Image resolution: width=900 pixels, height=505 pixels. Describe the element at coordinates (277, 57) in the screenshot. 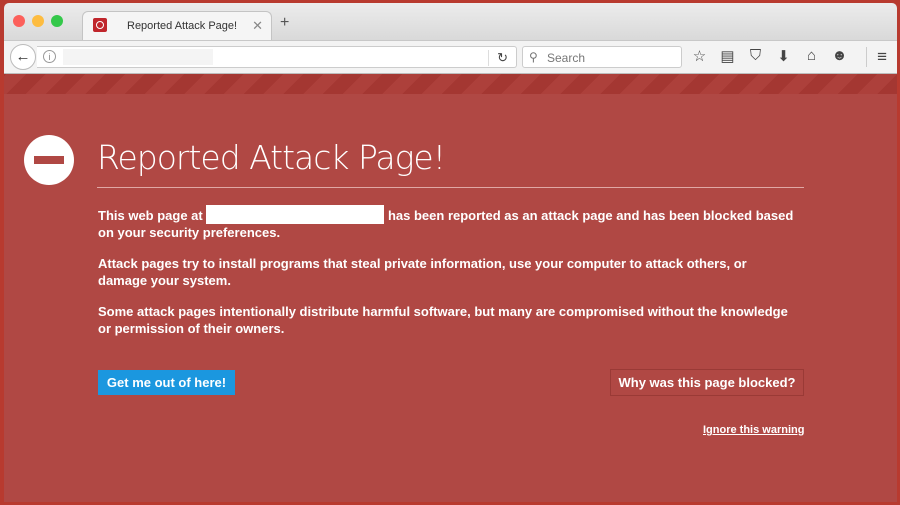

I see `url-bar: i ↻` at that location.